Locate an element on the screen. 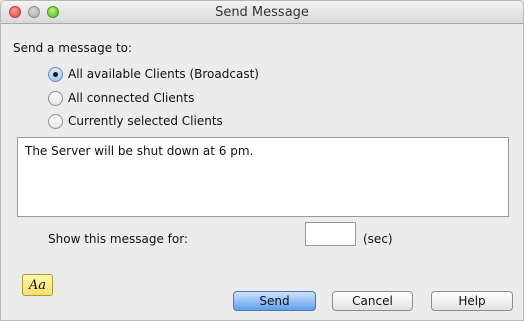  recipients-label: Send a message to: is located at coordinates (73, 48).